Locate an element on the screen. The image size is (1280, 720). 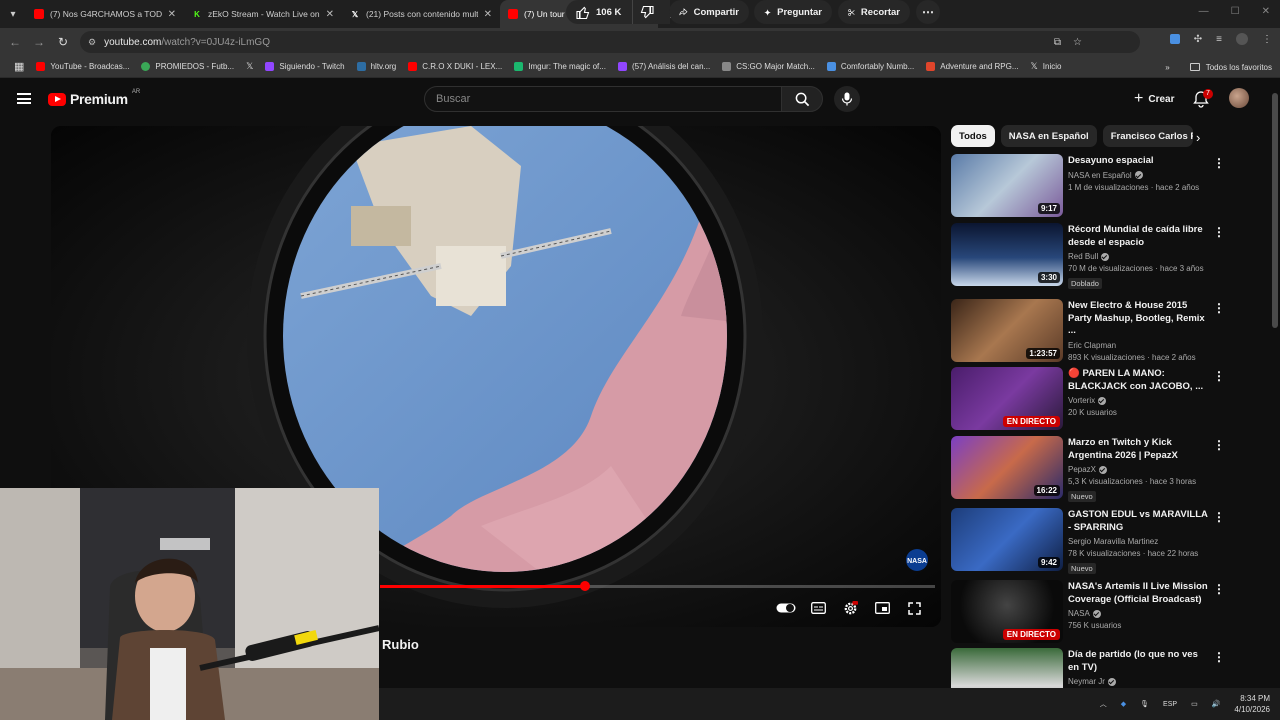
menu-icon is located at coordinates (24, 98).